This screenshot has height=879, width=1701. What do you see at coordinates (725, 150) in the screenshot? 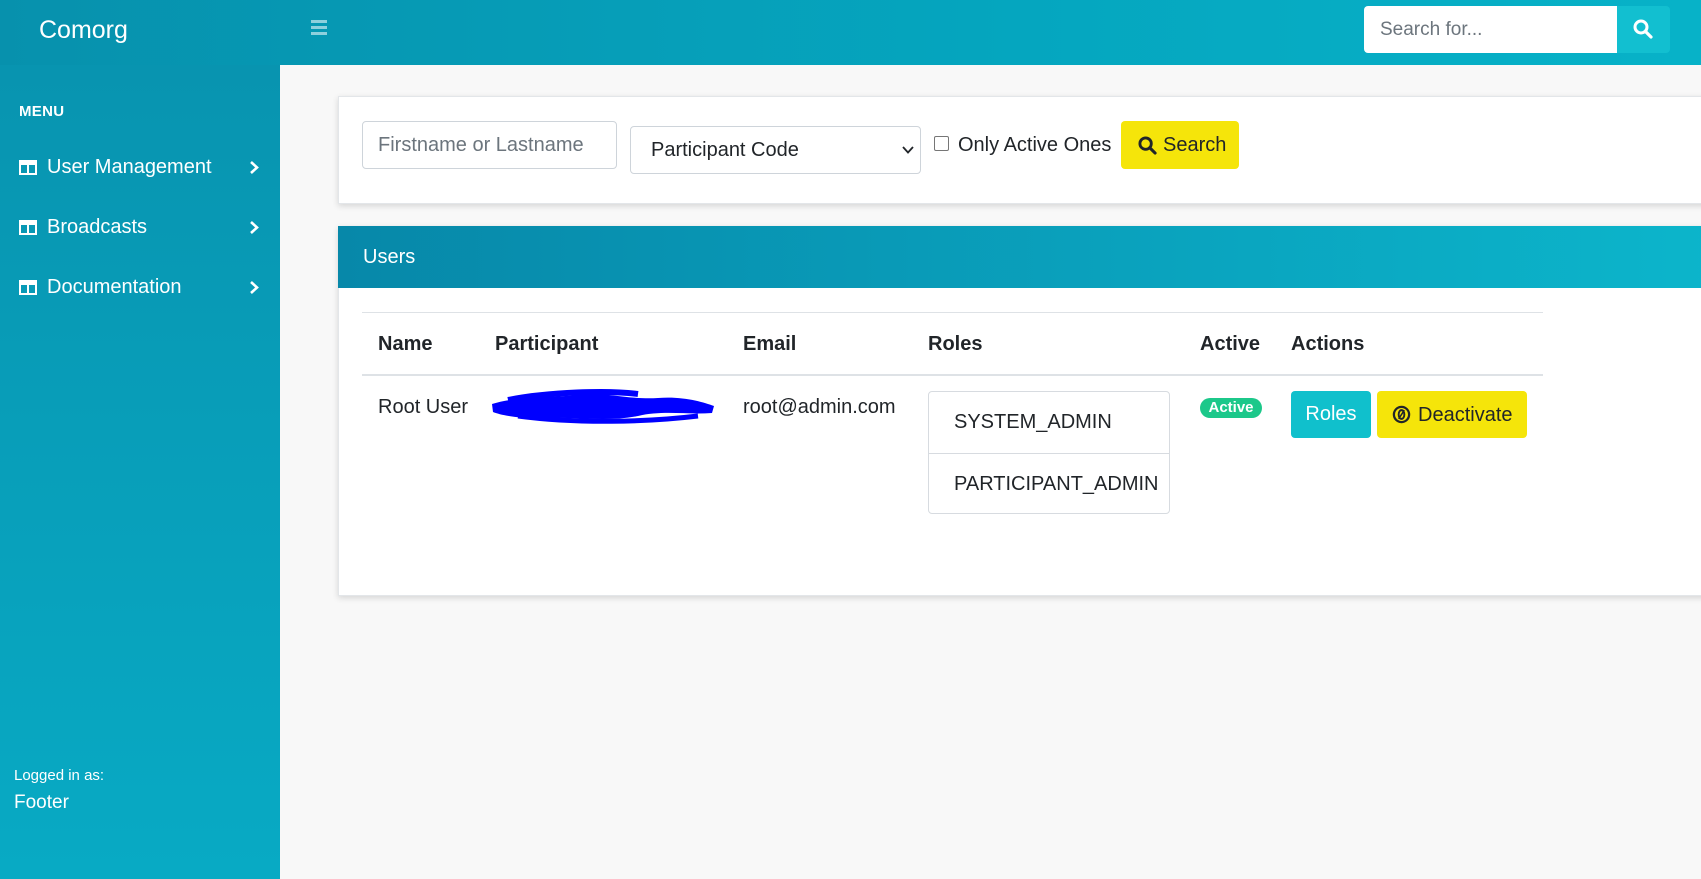
I see `participant-code-select-value: Participant Code` at bounding box center [725, 150].